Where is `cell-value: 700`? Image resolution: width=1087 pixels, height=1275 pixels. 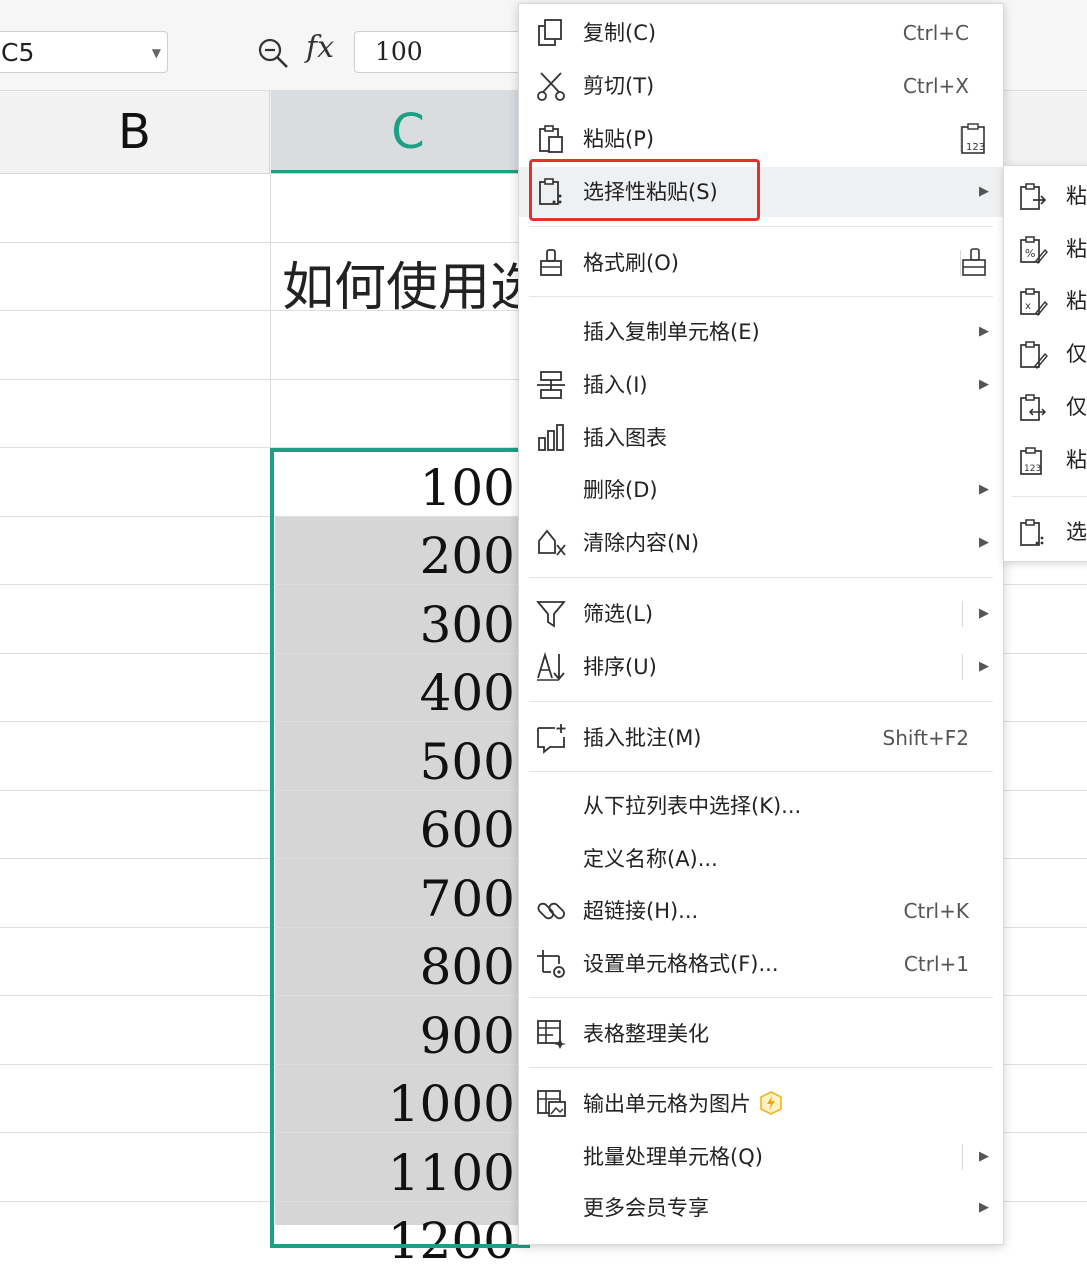
cell-value: 700 is located at coordinates (395, 899).